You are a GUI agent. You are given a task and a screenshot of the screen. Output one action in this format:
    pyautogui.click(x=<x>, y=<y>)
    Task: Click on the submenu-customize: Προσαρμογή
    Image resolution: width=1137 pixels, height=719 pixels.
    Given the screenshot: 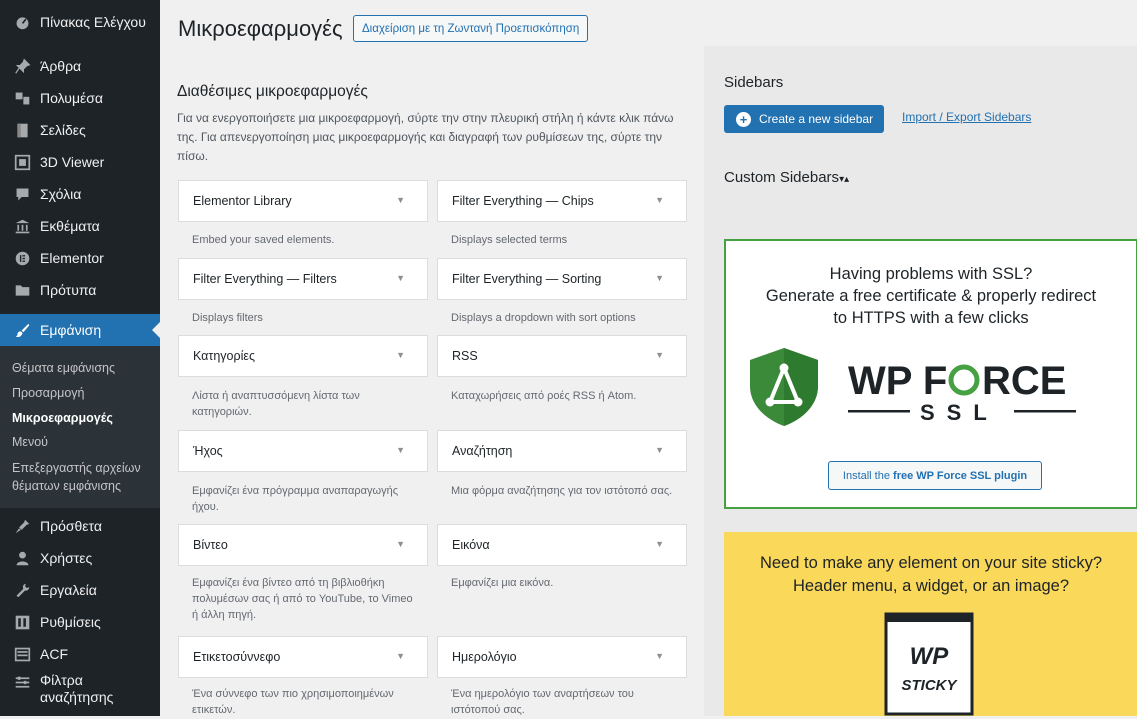 What is the action you would take?
    pyautogui.click(x=84, y=393)
    